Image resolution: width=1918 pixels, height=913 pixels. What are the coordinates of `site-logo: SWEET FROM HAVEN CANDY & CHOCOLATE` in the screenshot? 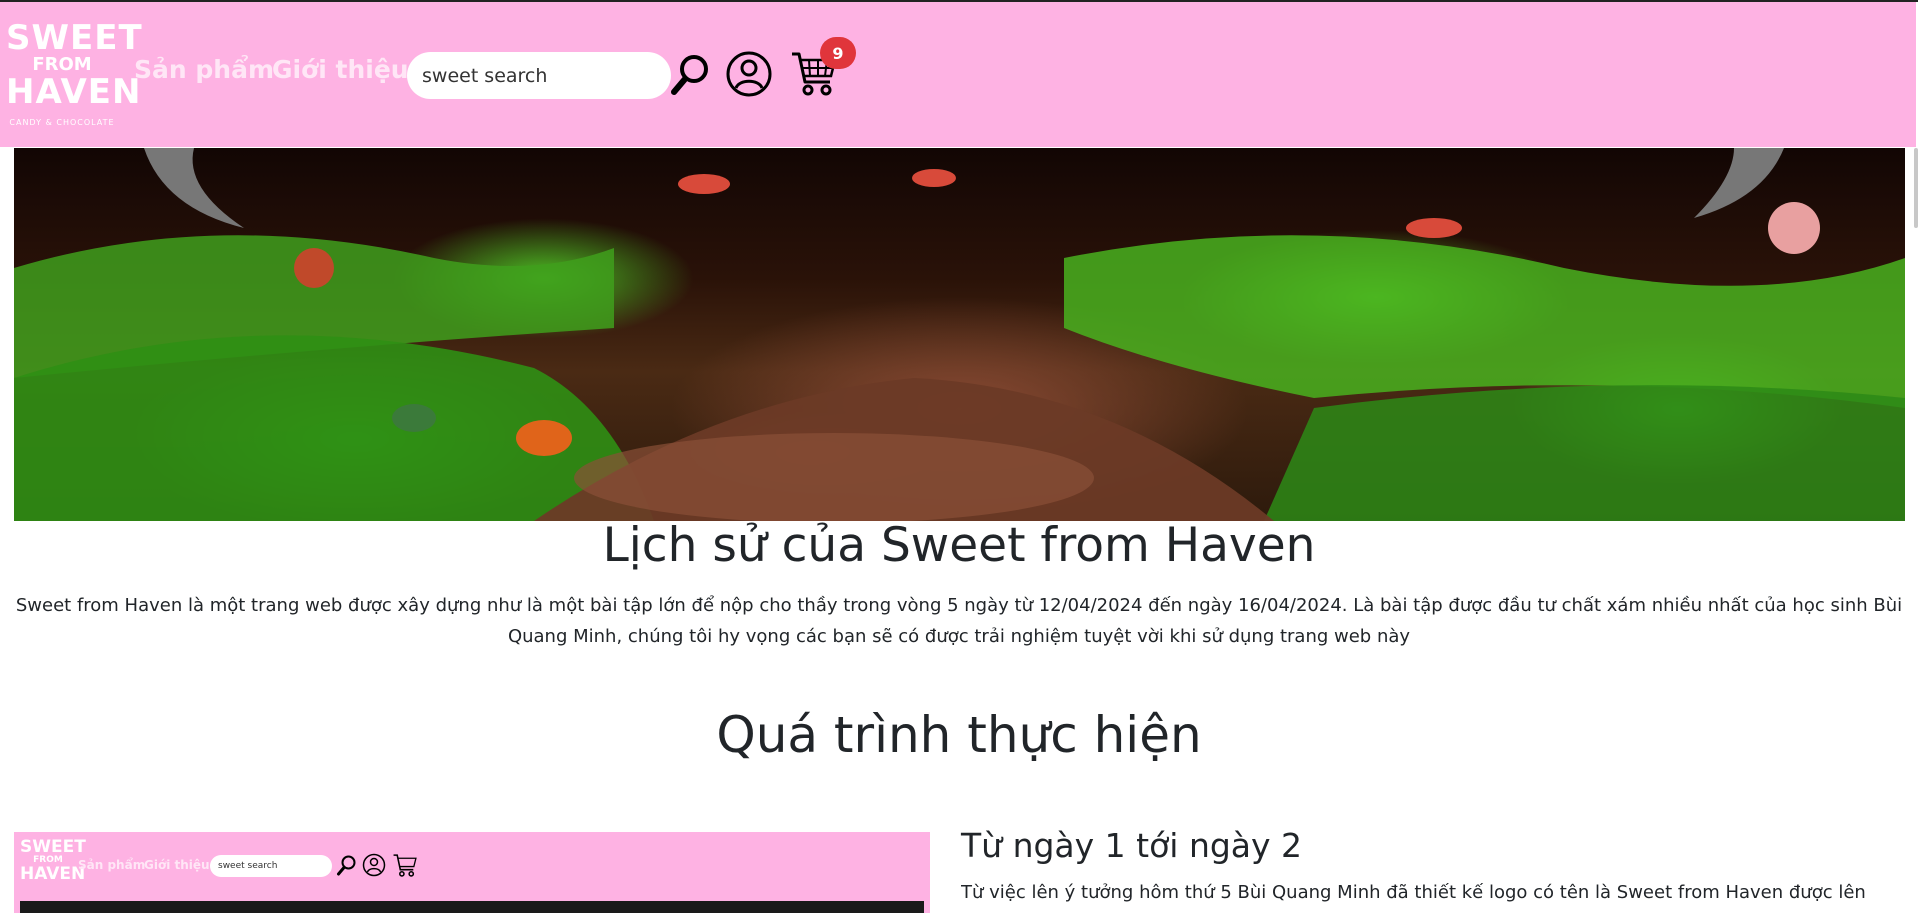 It's located at (74, 75).